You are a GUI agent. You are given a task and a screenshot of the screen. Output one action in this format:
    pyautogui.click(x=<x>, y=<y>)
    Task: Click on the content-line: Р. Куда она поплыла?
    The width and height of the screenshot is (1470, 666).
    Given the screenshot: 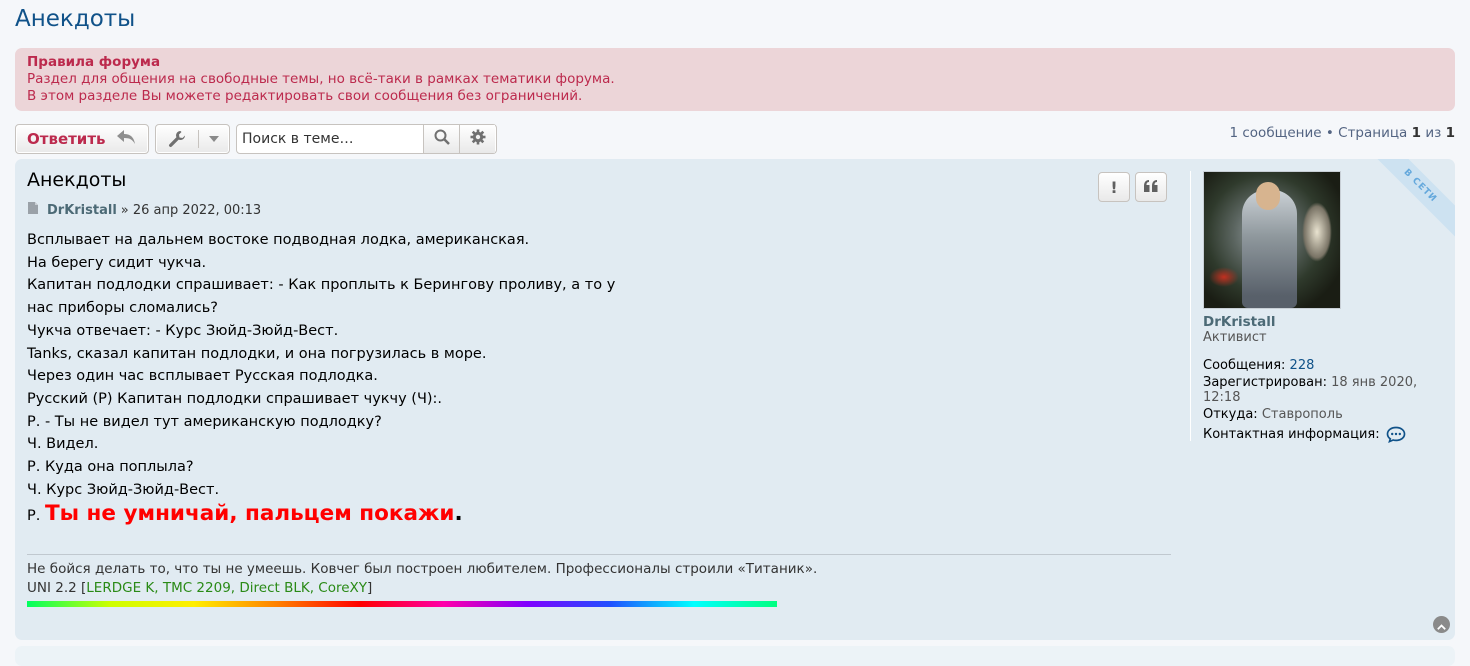 What is the action you would take?
    pyautogui.click(x=110, y=467)
    